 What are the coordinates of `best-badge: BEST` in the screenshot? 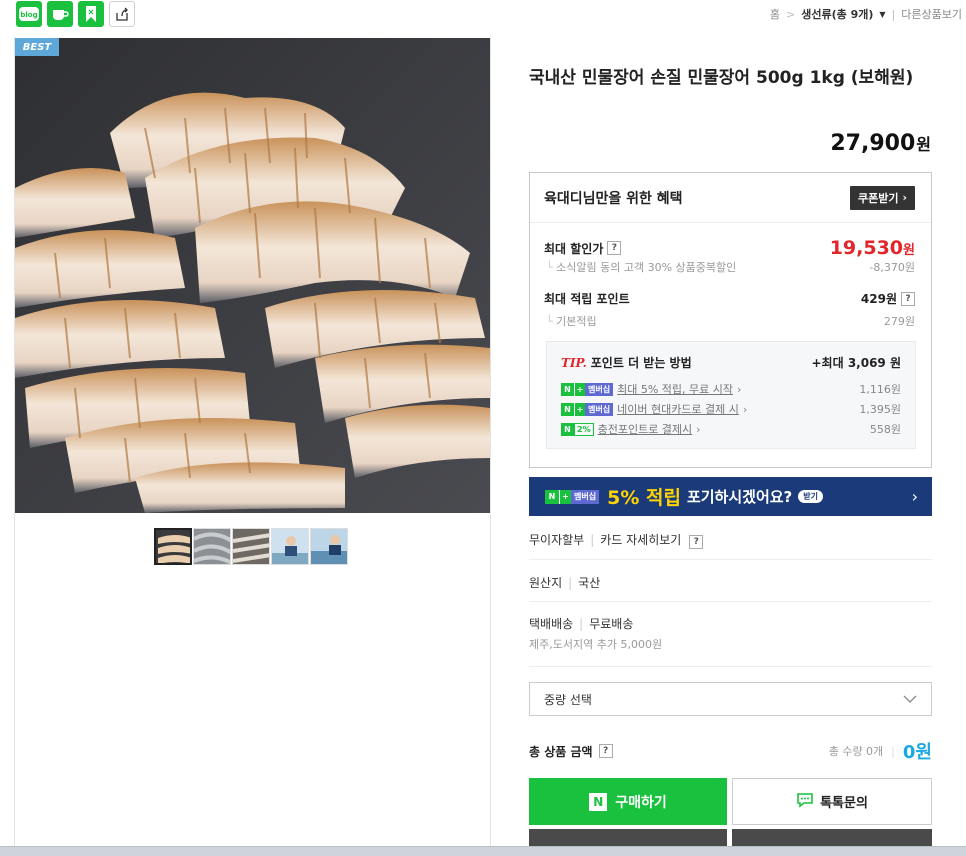 It's located at (37, 47).